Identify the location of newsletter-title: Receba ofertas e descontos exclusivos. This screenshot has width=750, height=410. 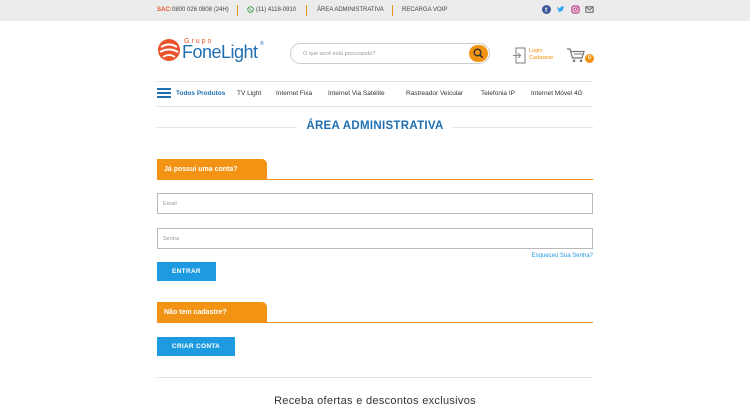
(375, 401).